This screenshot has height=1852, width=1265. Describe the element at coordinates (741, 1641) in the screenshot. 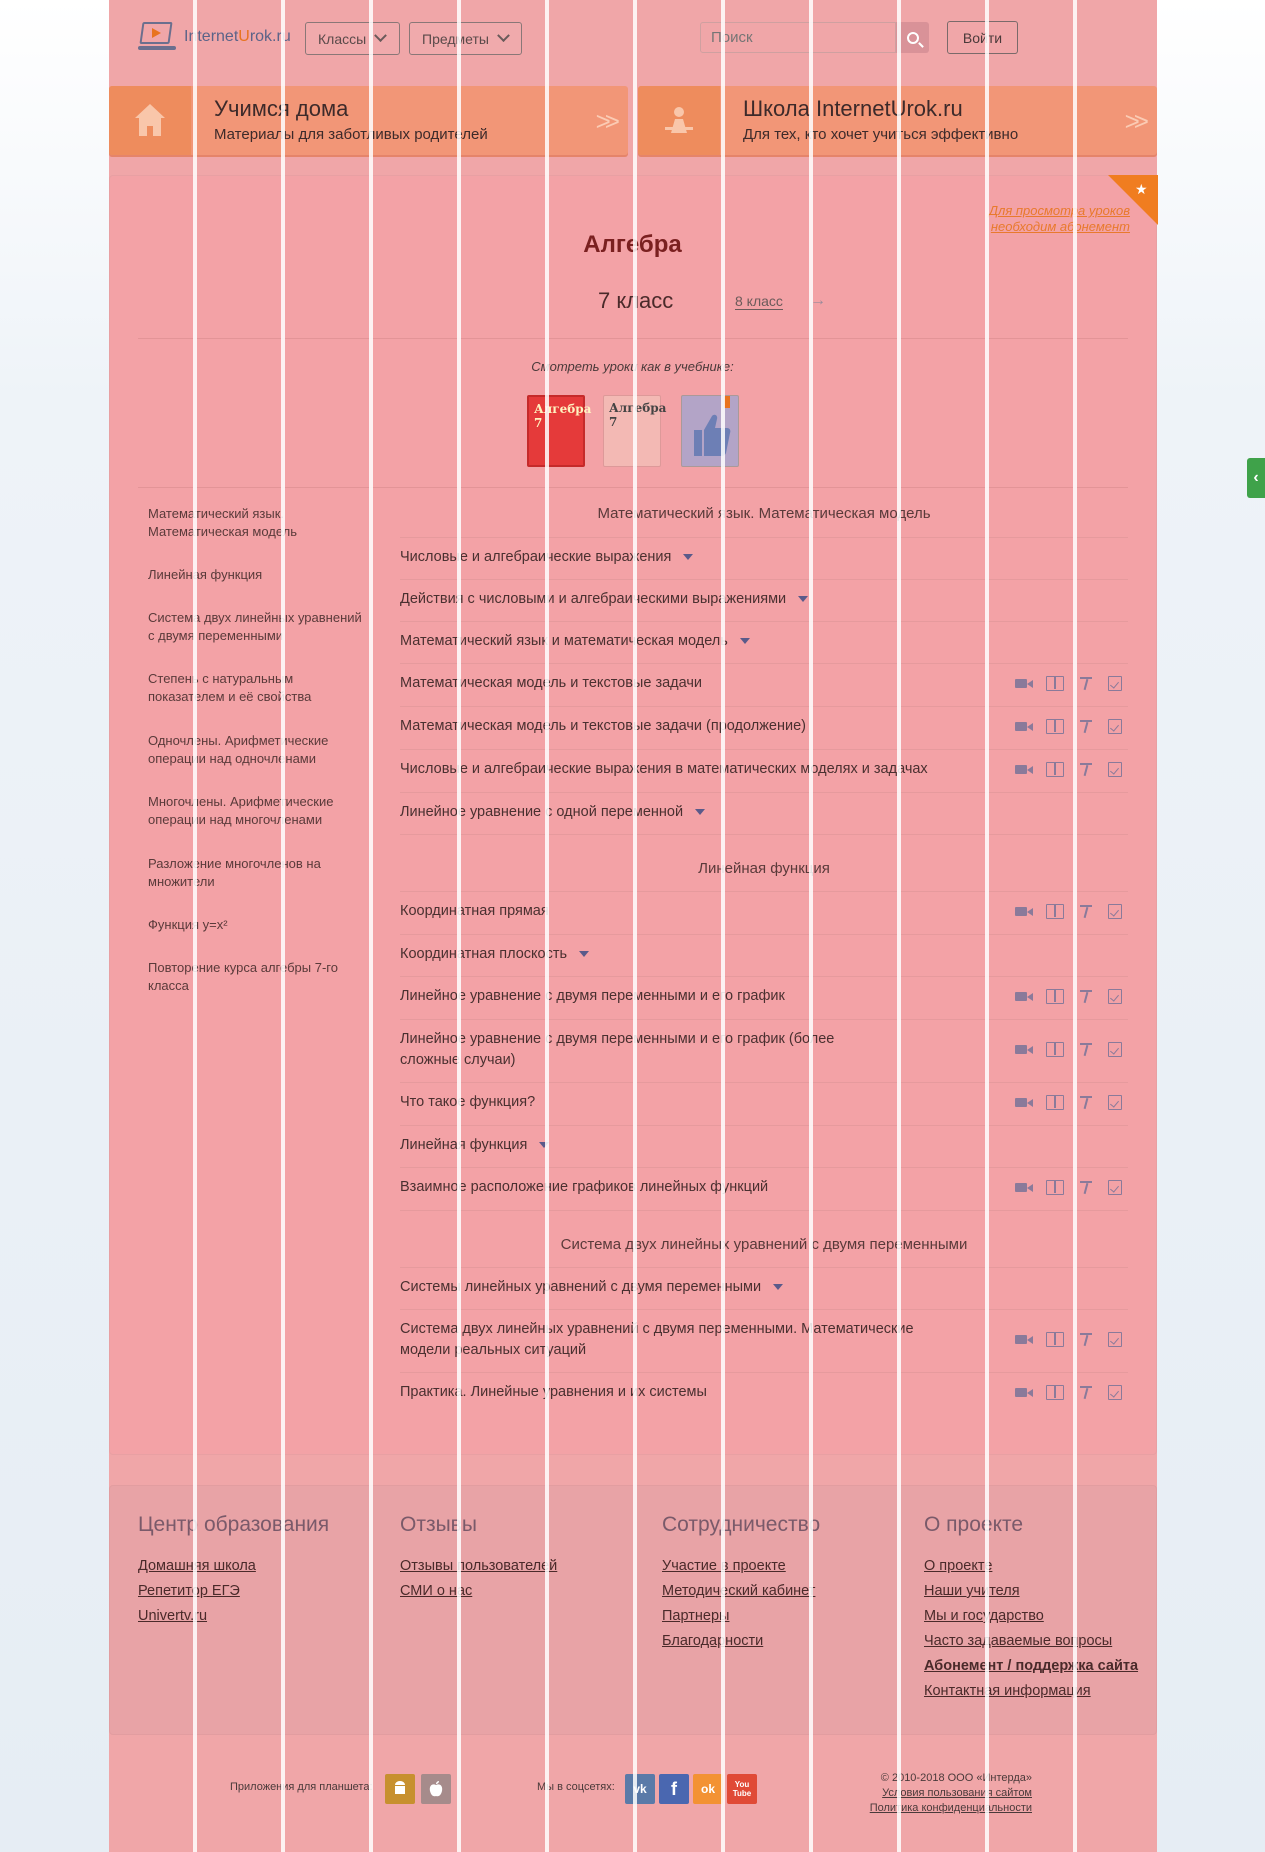

I see `footer-link: Благодарности` at that location.